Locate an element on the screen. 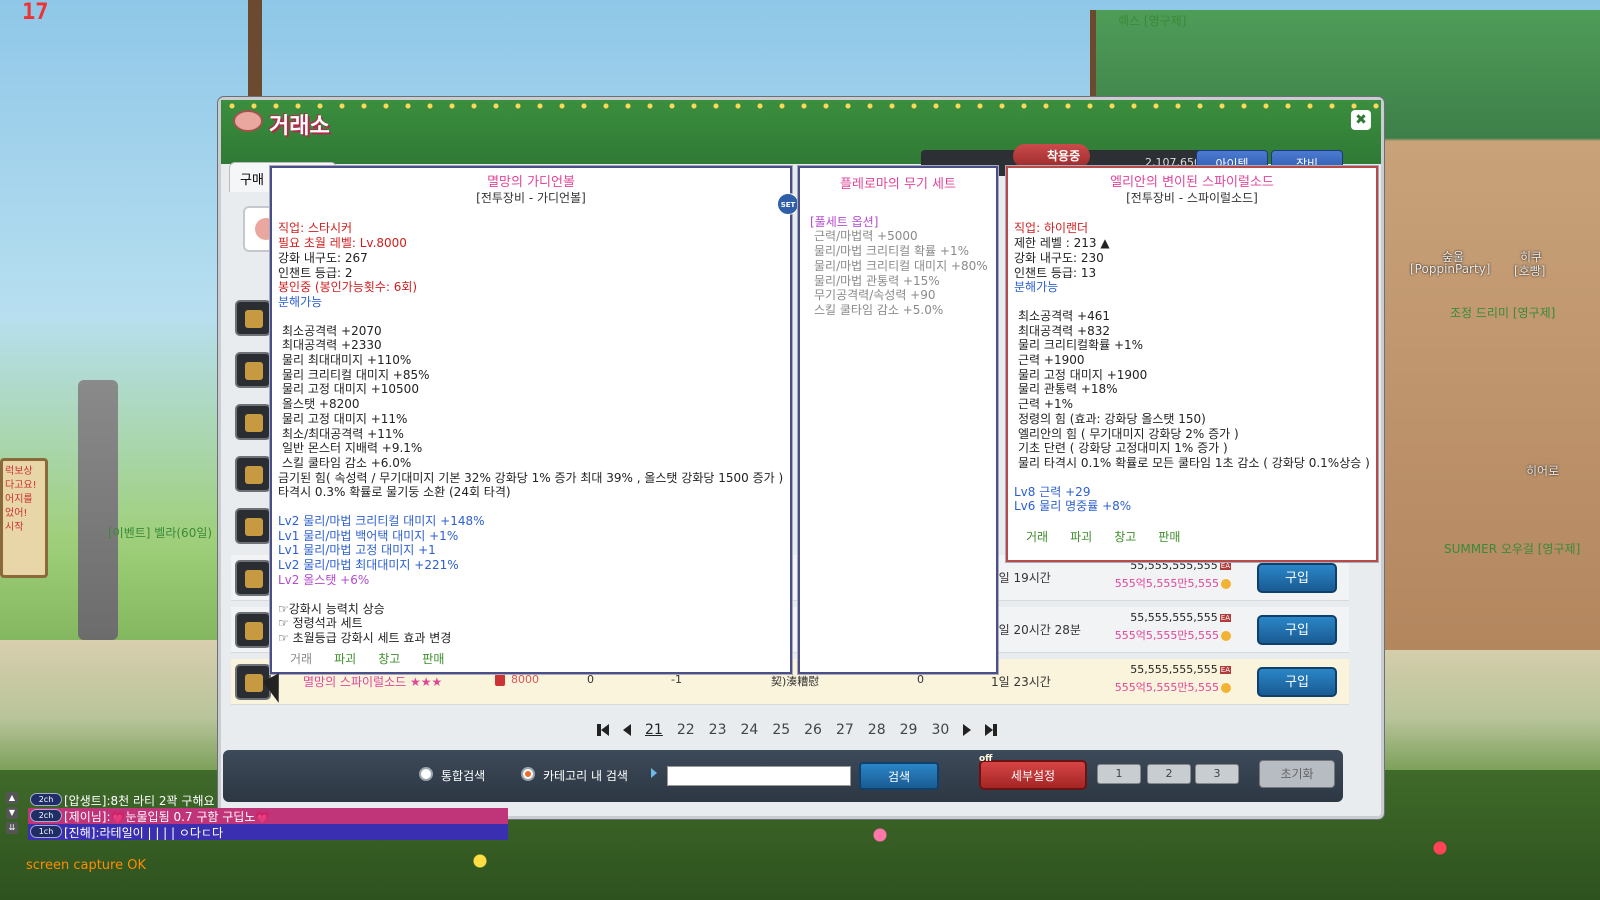 Image resolution: width=1600 pixels, height=900 pixels. page-link: 23 is located at coordinates (718, 730).